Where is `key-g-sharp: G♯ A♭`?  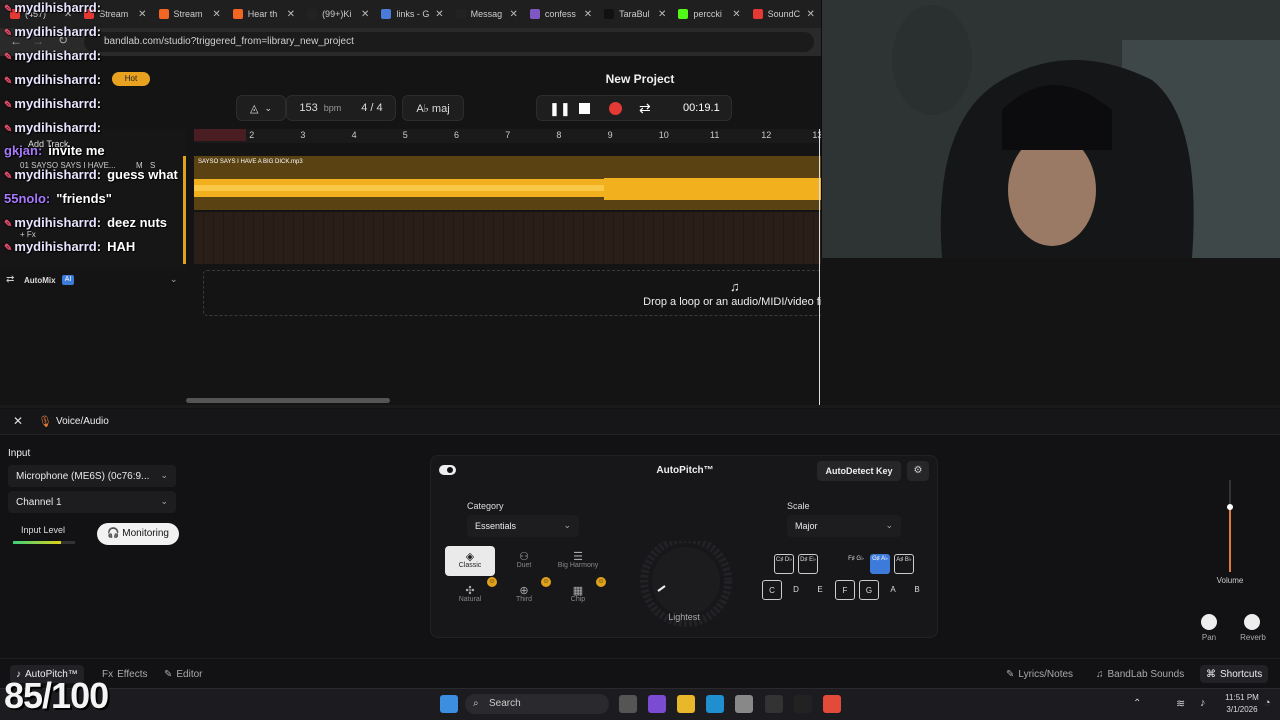 key-g-sharp: G♯ A♭ is located at coordinates (880, 564).